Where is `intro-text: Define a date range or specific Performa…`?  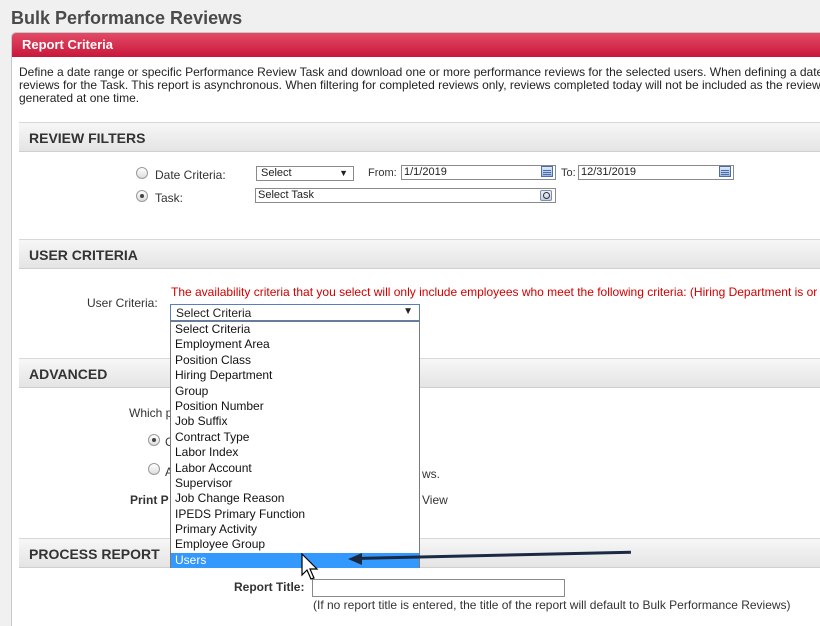 intro-text: Define a date range or specific Performa… is located at coordinates (419, 85).